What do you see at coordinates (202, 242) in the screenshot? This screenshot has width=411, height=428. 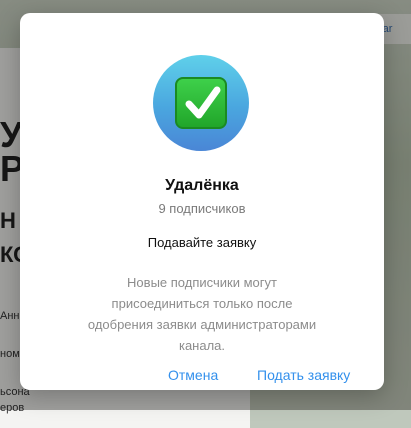 I see `request-title: Подавайте заявку` at bounding box center [202, 242].